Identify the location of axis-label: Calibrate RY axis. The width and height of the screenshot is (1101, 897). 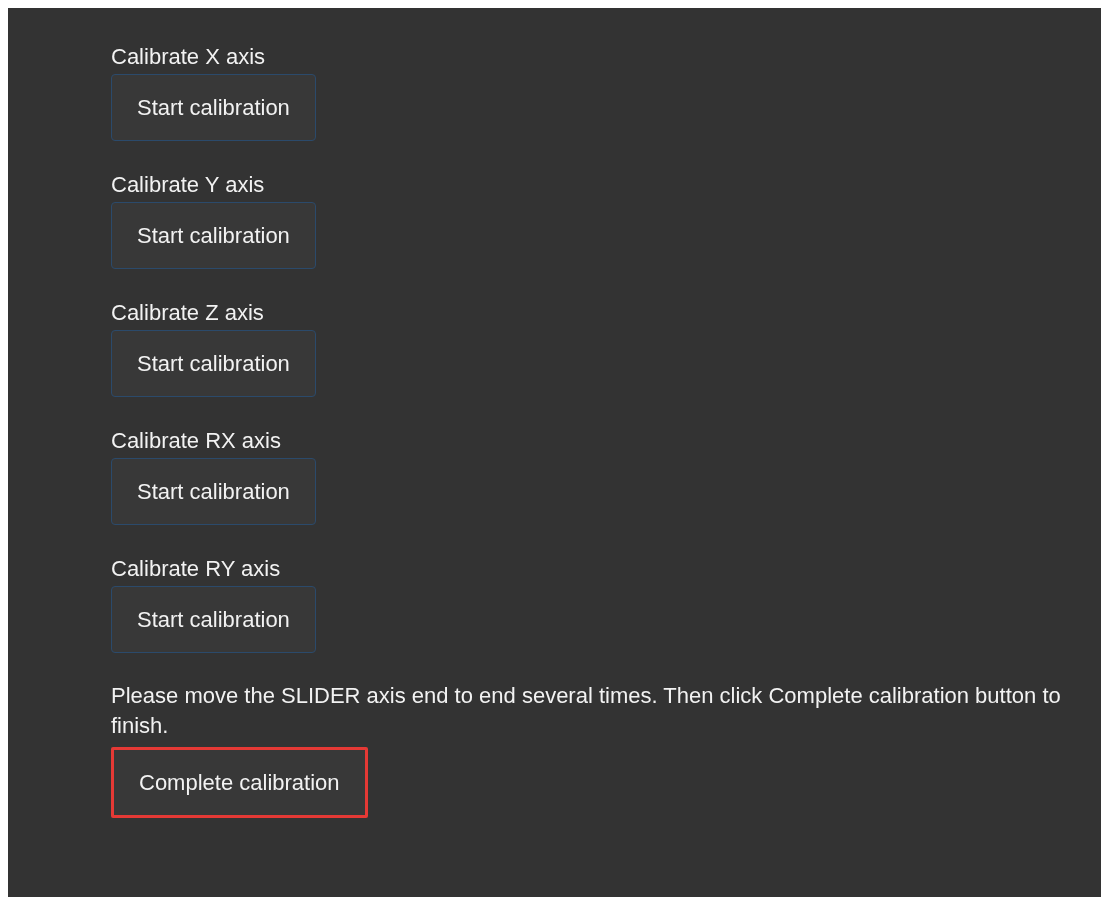
(196, 569).